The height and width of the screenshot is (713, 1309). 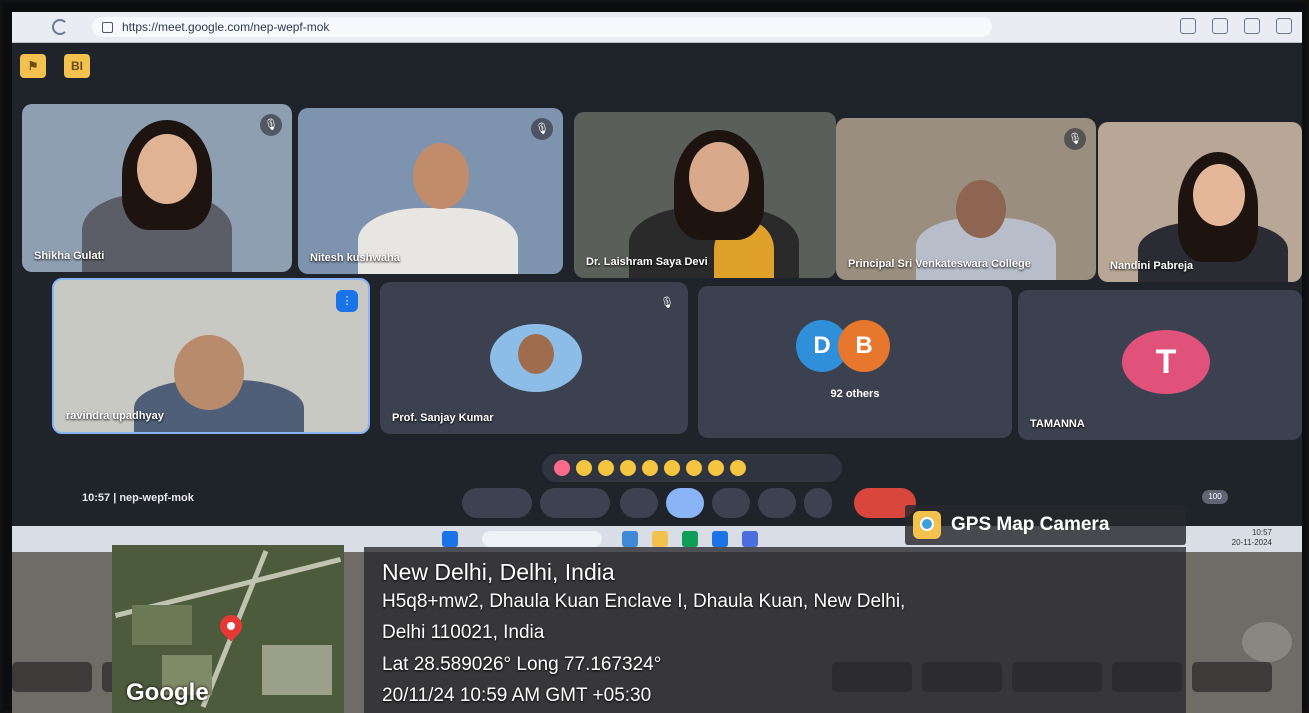 What do you see at coordinates (818, 503) in the screenshot?
I see `more-options-button` at bounding box center [818, 503].